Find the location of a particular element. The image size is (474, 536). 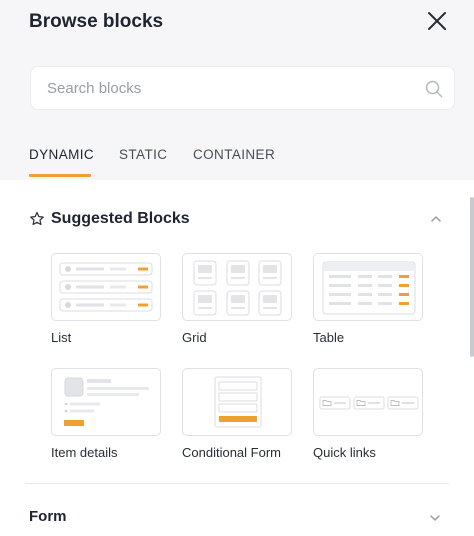

block-card-list is located at coordinates (106, 287).